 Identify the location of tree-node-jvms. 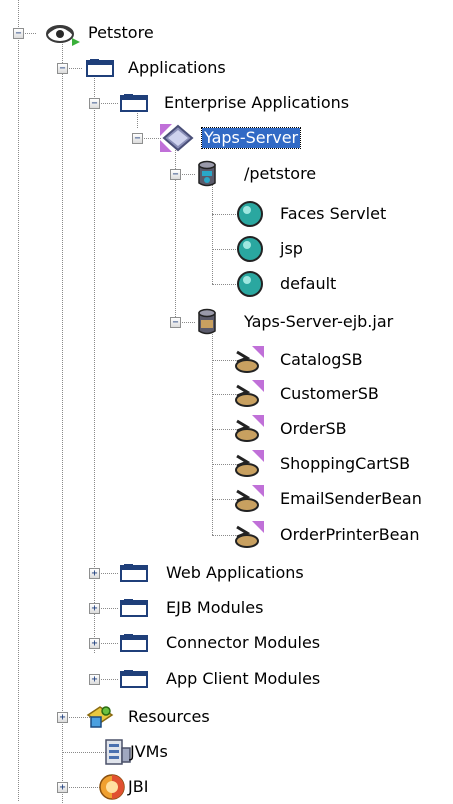
(226, 752).